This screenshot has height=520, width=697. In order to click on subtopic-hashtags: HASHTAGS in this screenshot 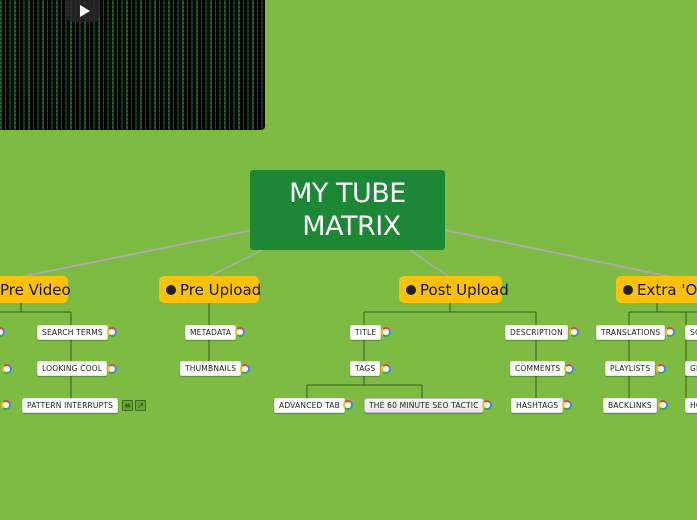, I will do `click(537, 405)`.